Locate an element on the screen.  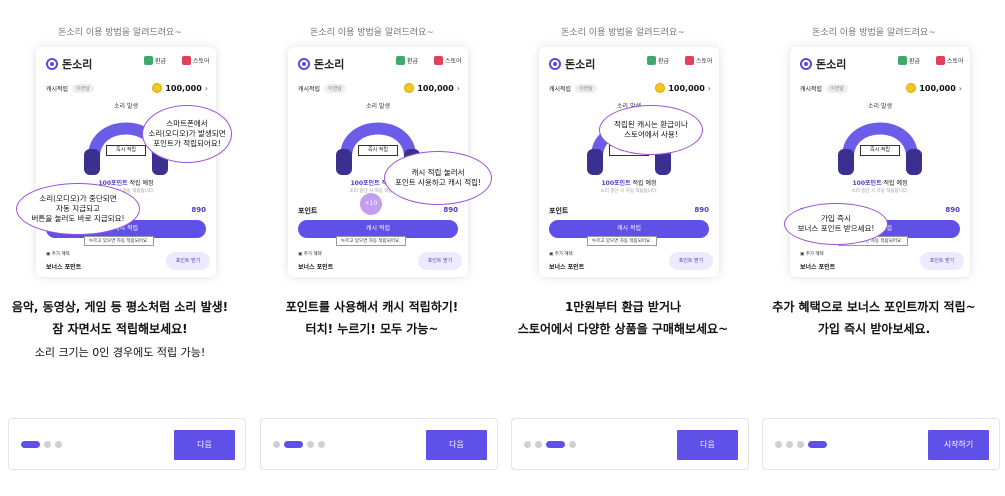
start-button: 시작하기 is located at coordinates (958, 445).